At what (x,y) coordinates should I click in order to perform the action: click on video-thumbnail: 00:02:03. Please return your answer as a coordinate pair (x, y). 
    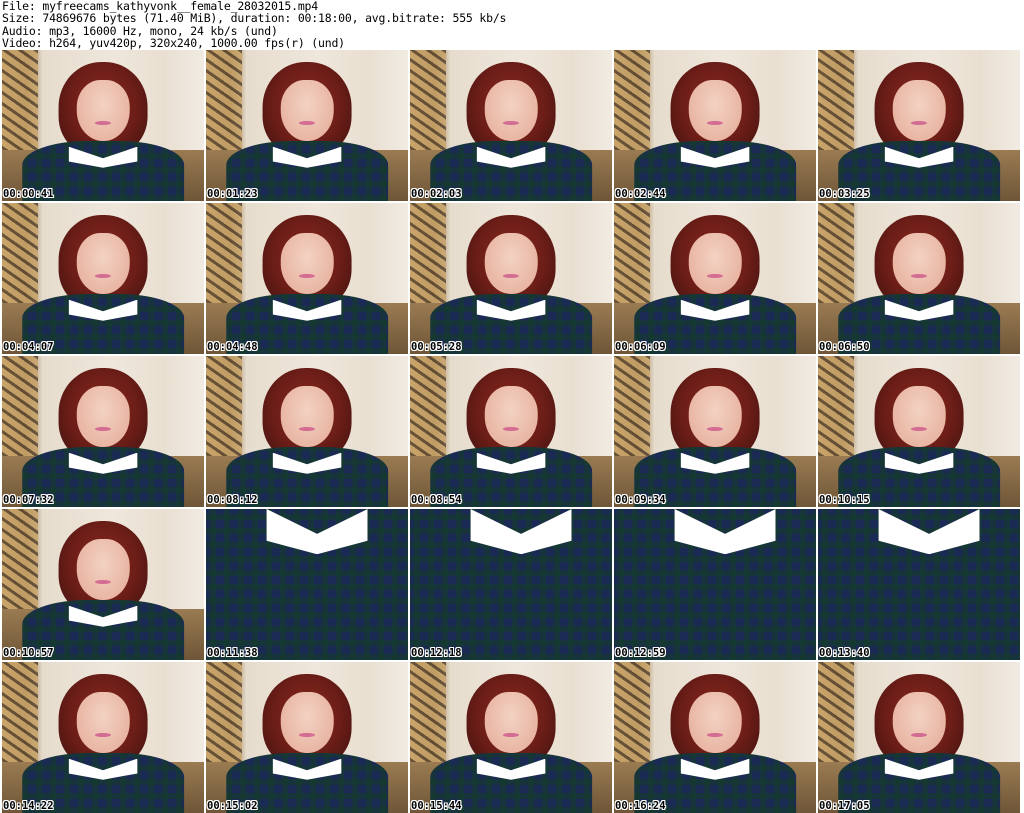
    Looking at the image, I should click on (511, 125).